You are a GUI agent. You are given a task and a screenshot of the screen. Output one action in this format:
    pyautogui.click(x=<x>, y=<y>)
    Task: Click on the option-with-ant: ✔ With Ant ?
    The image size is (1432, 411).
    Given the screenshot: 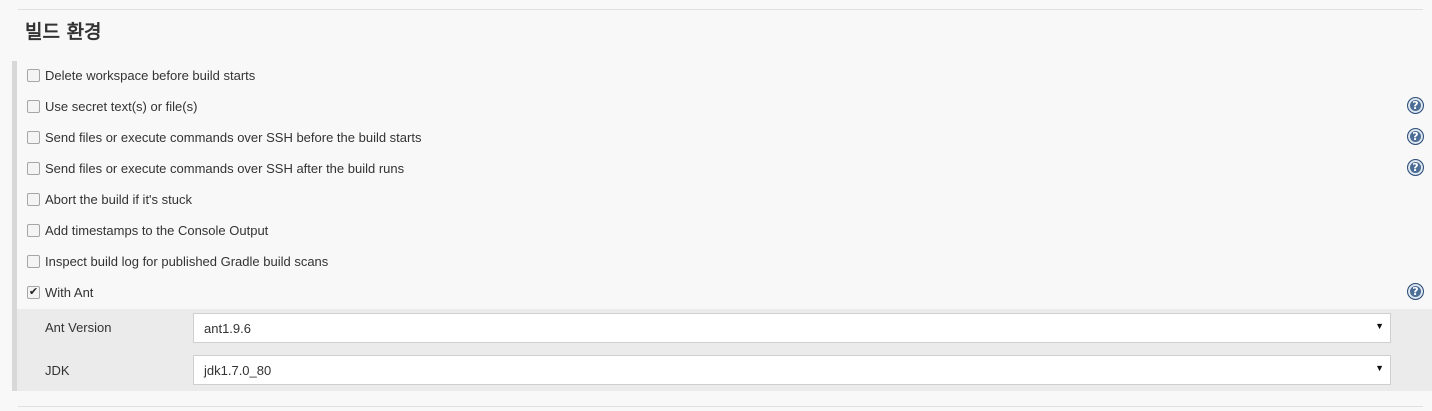 What is the action you would take?
    pyautogui.click(x=724, y=293)
    